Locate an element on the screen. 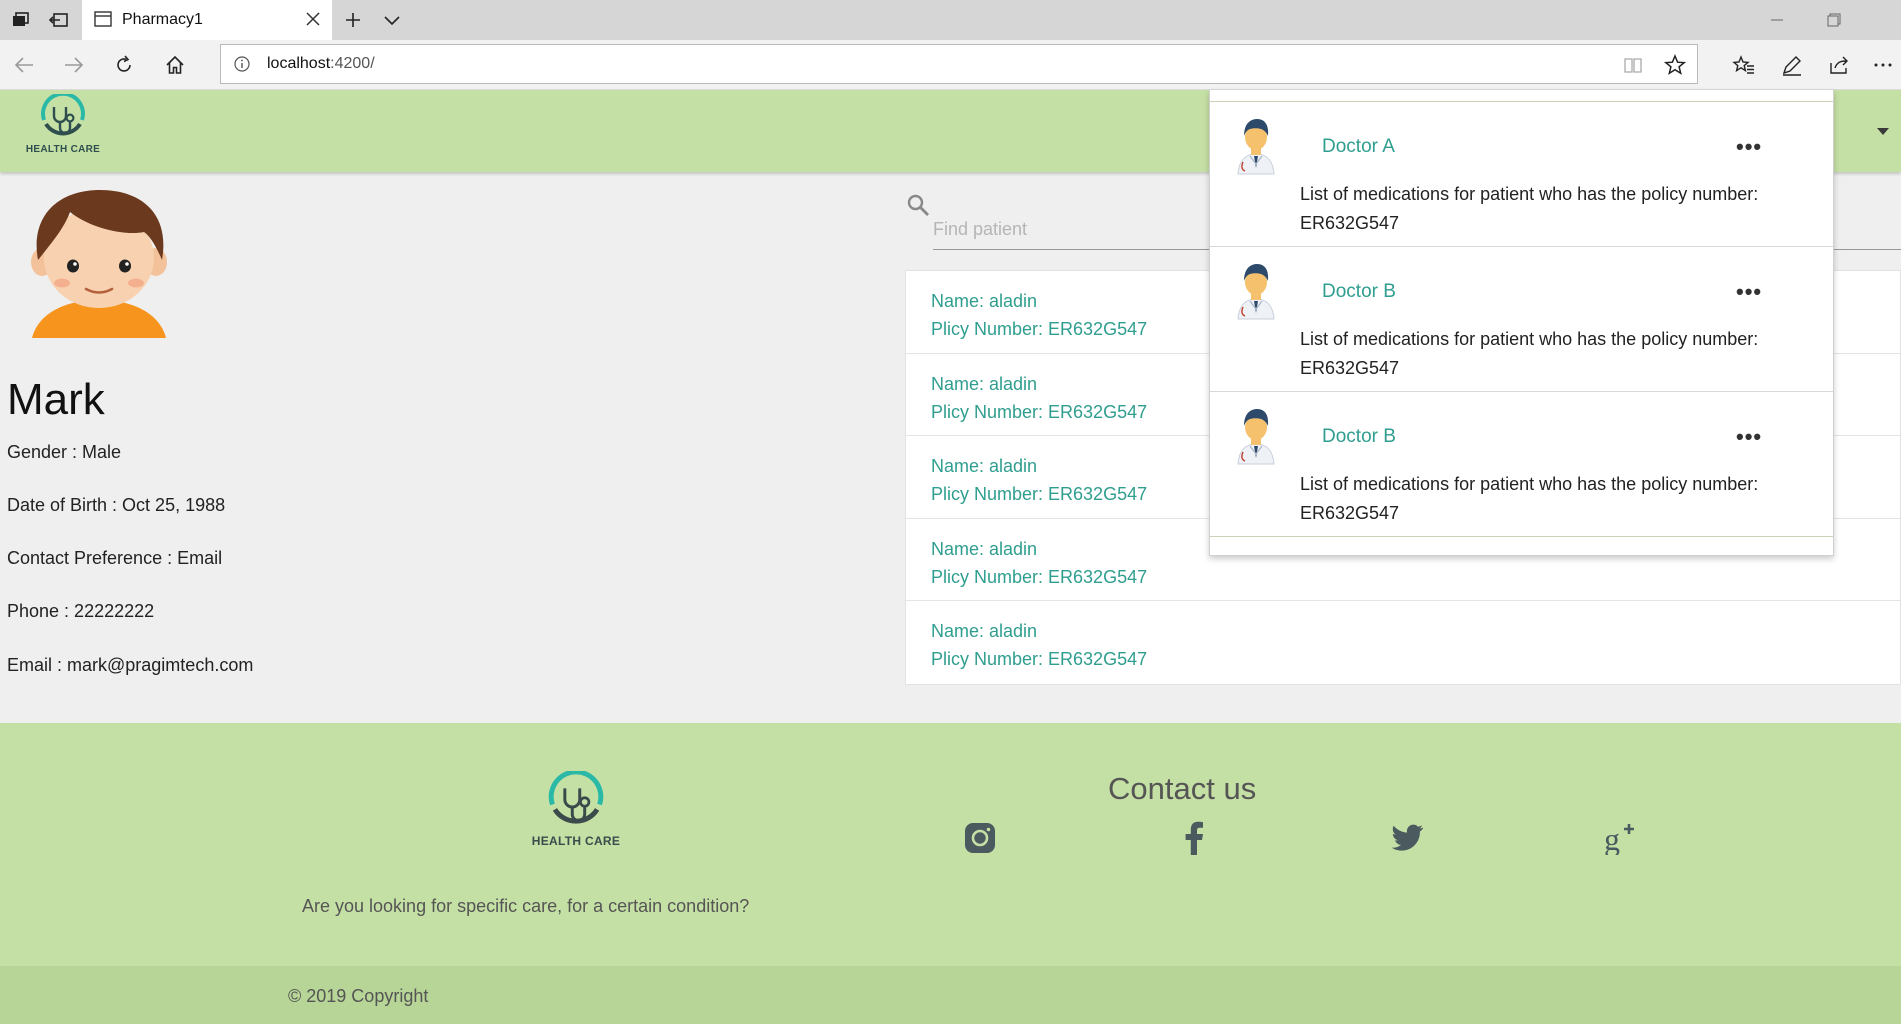 This screenshot has width=1901, height=1024. more-icon is located at coordinates (1883, 65).